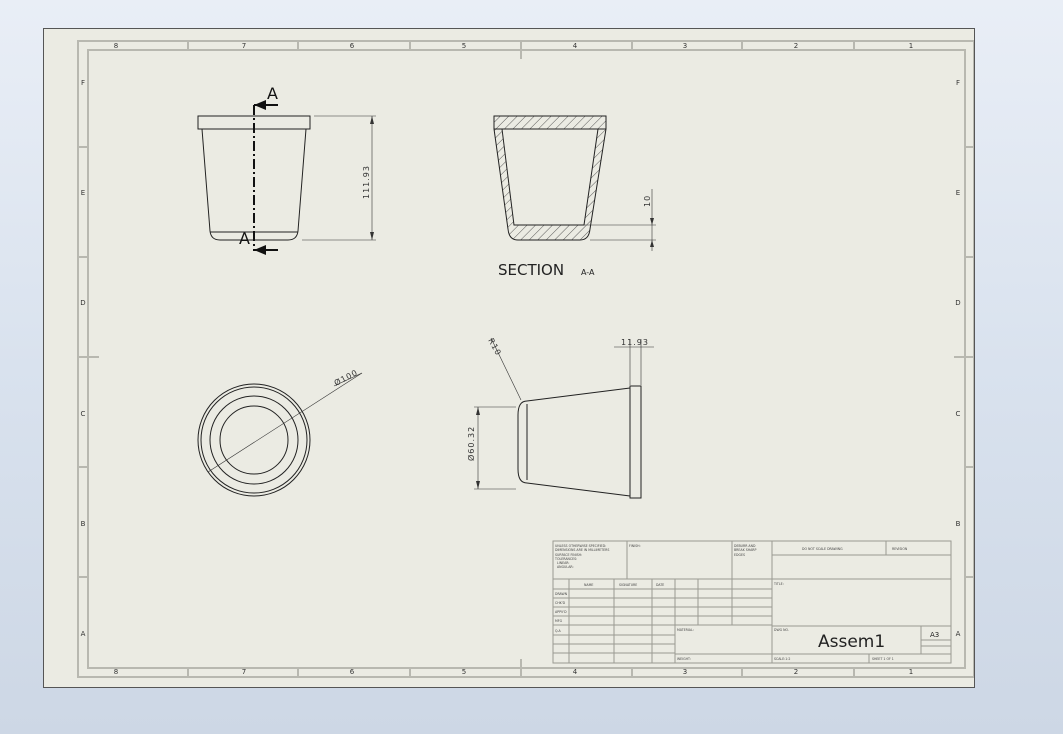  Describe the element at coordinates (561, 612) in the screenshot. I see `row-approved: APPV'D` at that location.